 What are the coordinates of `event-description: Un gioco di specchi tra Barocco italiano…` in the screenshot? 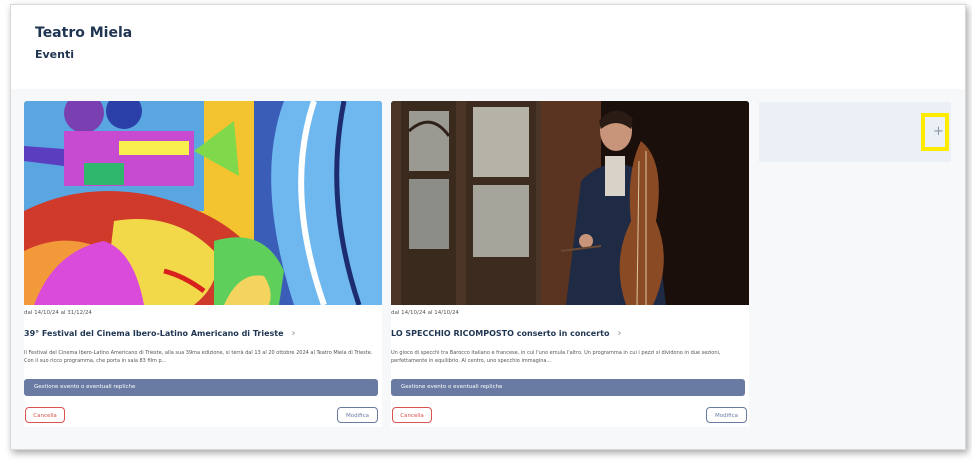 It's located at (556, 357).